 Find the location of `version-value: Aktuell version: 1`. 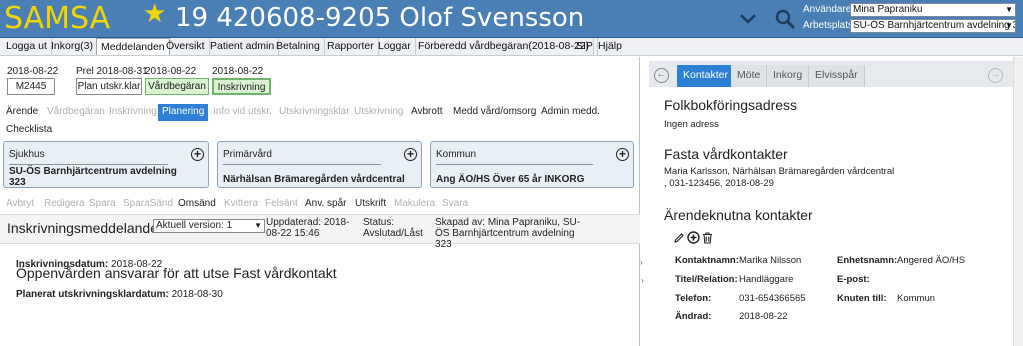

version-value: Aktuell version: 1 is located at coordinates (194, 225).